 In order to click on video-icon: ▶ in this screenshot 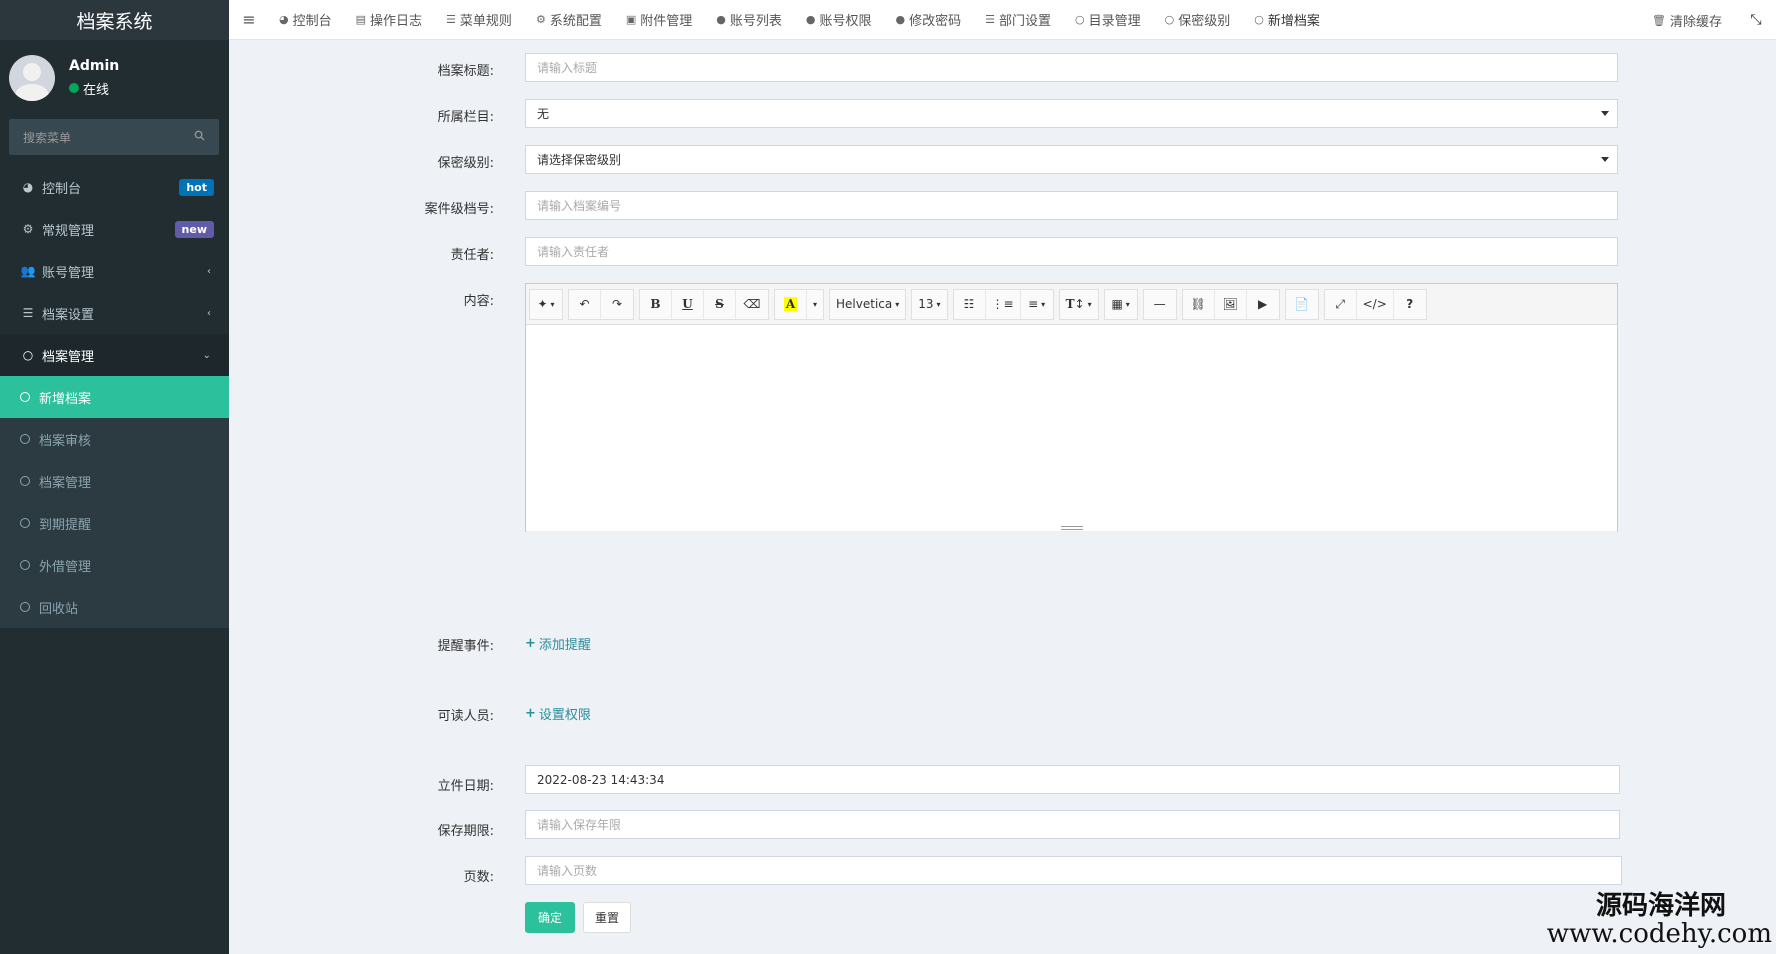, I will do `click(1263, 304)`.